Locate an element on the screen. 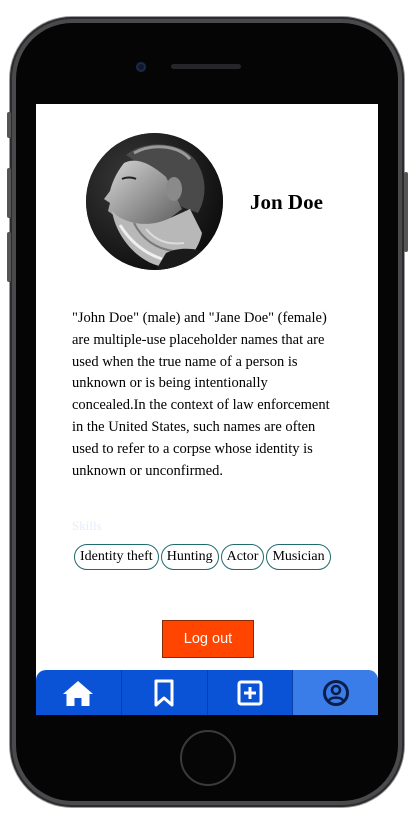 This screenshot has height=825, width=415. nav-item-saved is located at coordinates (165, 692).